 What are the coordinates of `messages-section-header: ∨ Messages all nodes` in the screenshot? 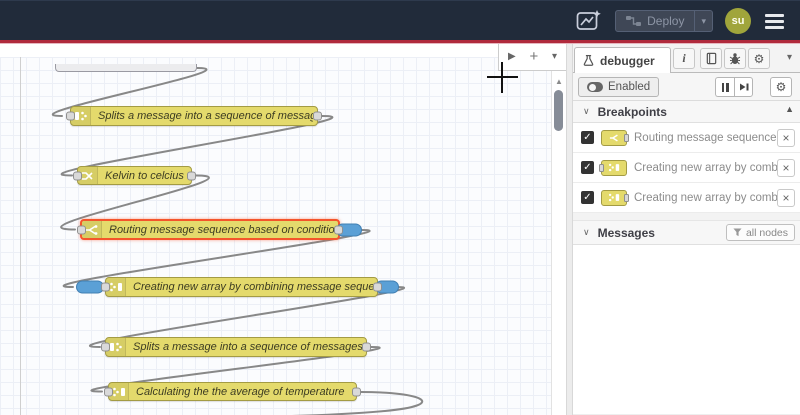 It's located at (686, 233).